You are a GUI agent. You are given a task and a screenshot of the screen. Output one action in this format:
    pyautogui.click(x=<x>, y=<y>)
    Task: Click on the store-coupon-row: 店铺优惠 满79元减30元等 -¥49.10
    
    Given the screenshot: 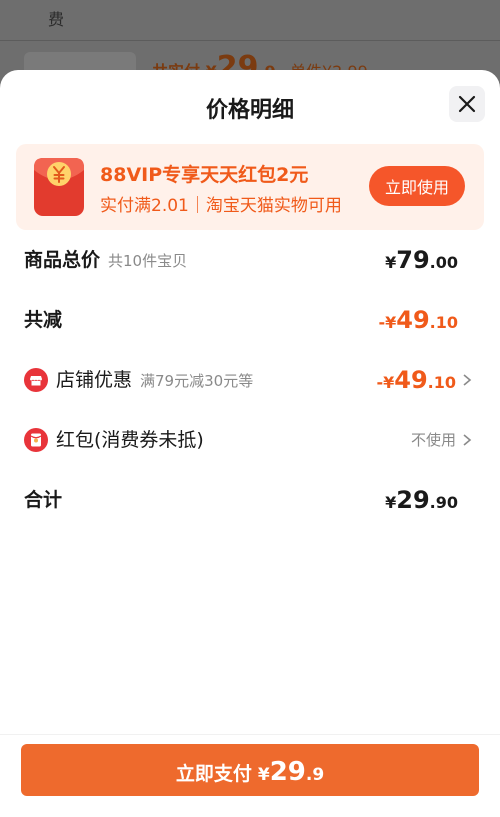 What is the action you would take?
    pyautogui.click(x=250, y=380)
    